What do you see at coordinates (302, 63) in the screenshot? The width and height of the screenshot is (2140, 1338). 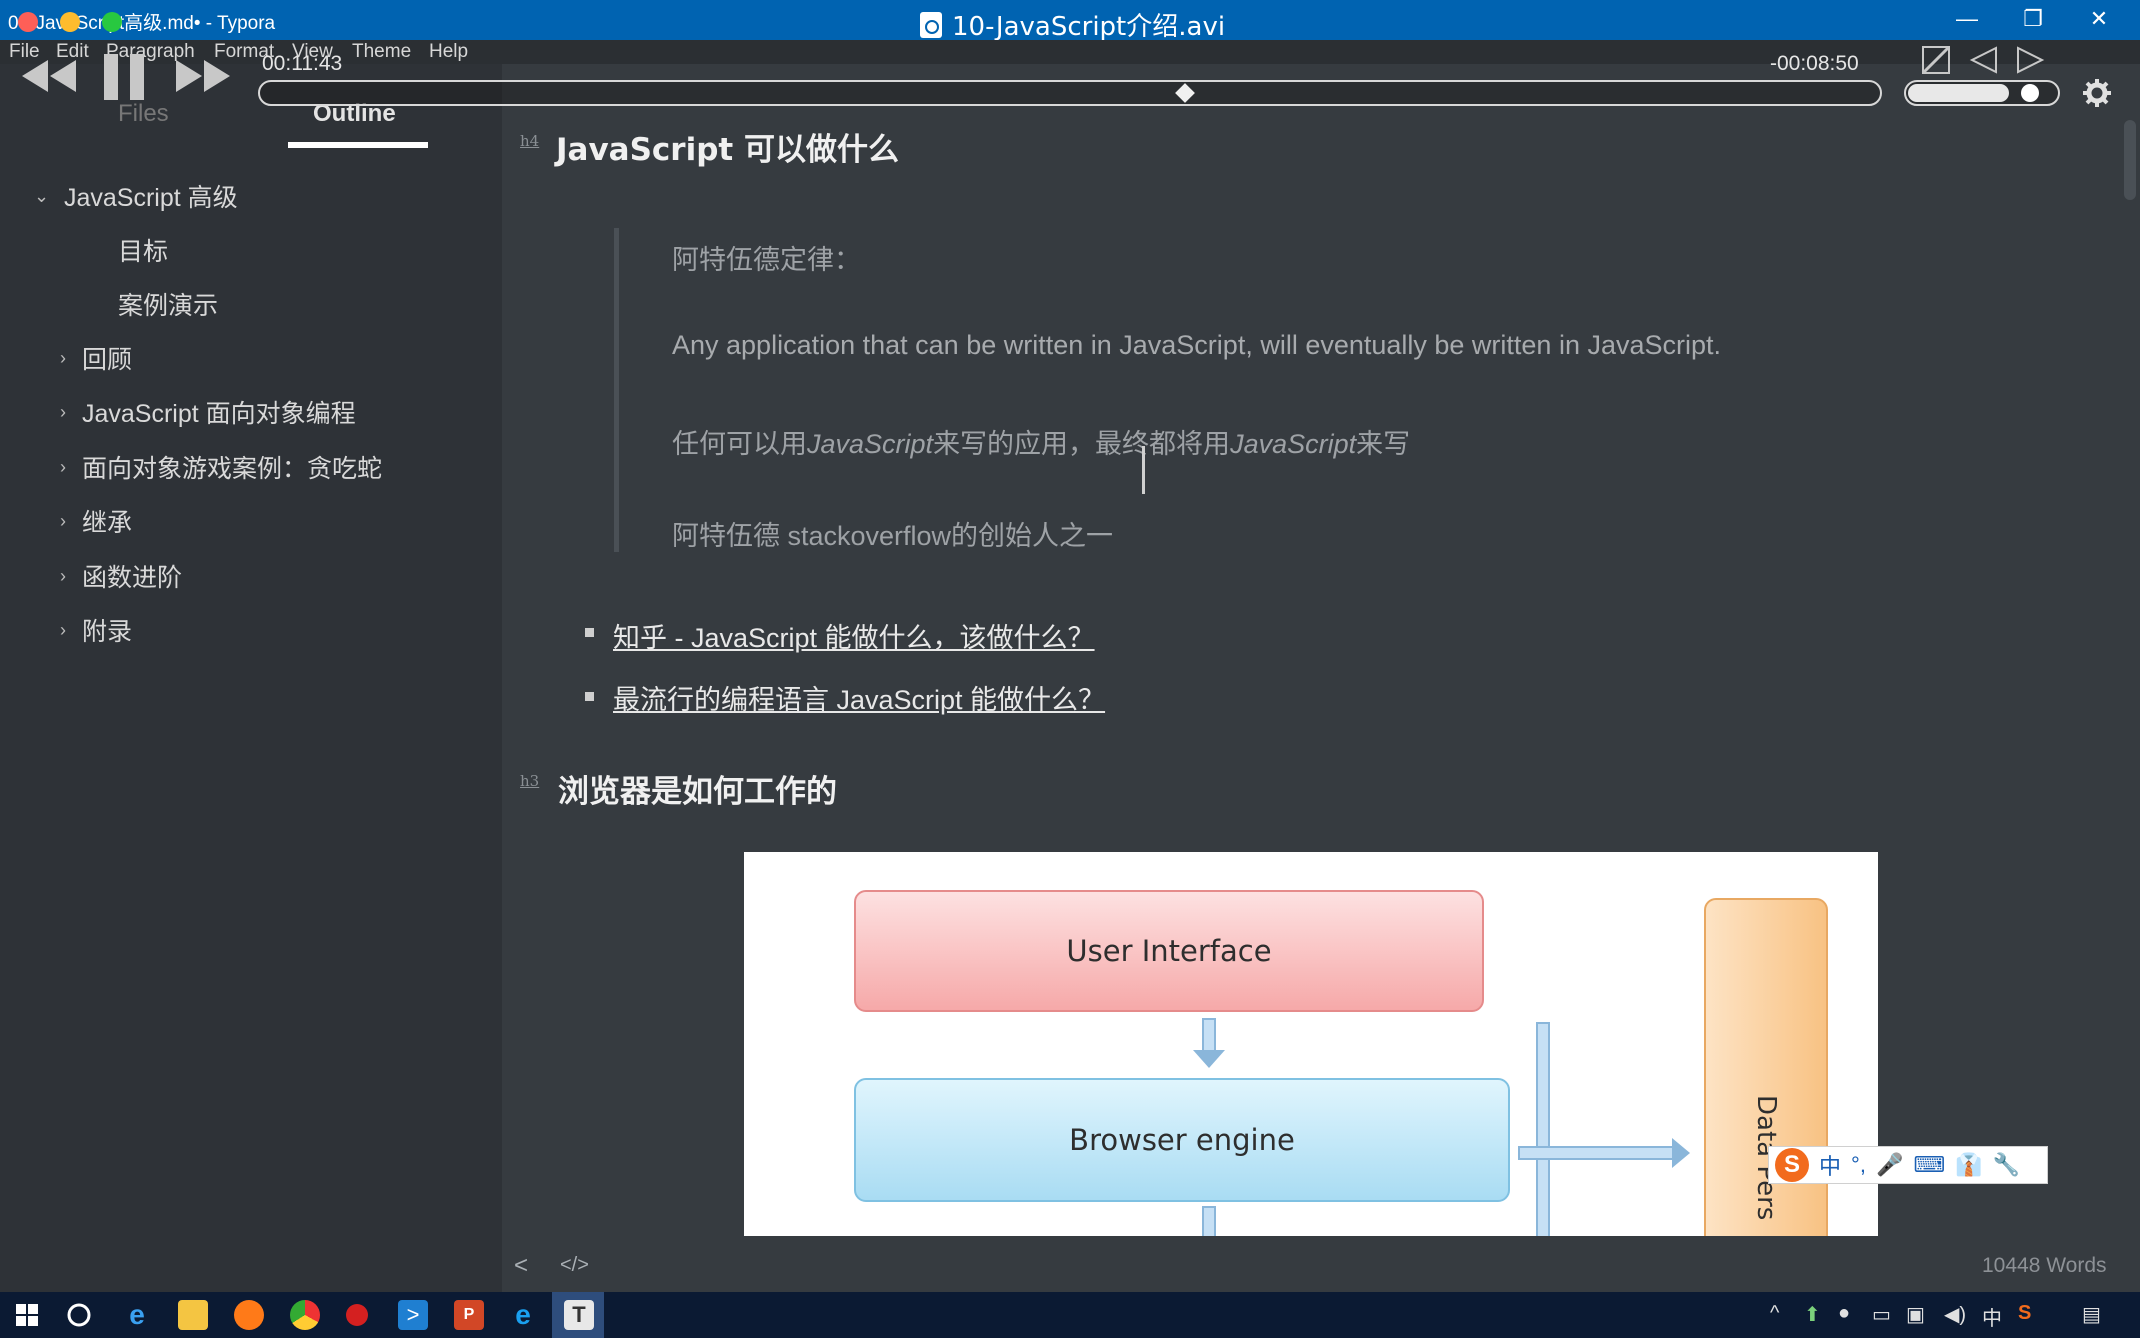 I see `elapsed-time: 00:11:43` at bounding box center [302, 63].